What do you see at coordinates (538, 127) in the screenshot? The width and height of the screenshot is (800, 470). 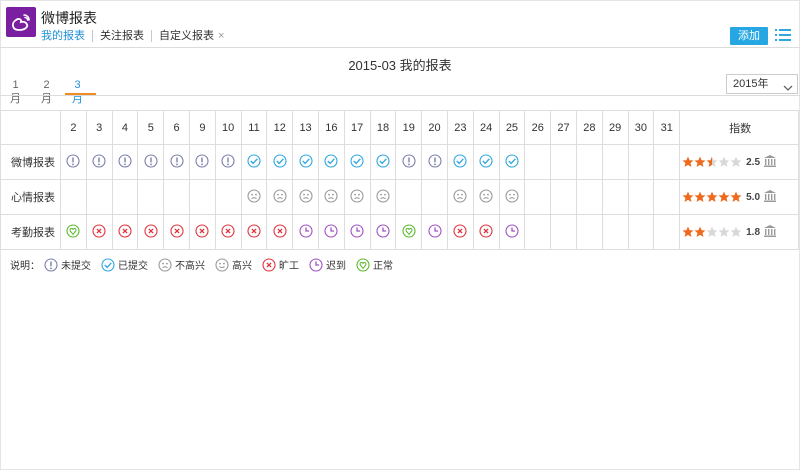 I see `day-header: 26` at bounding box center [538, 127].